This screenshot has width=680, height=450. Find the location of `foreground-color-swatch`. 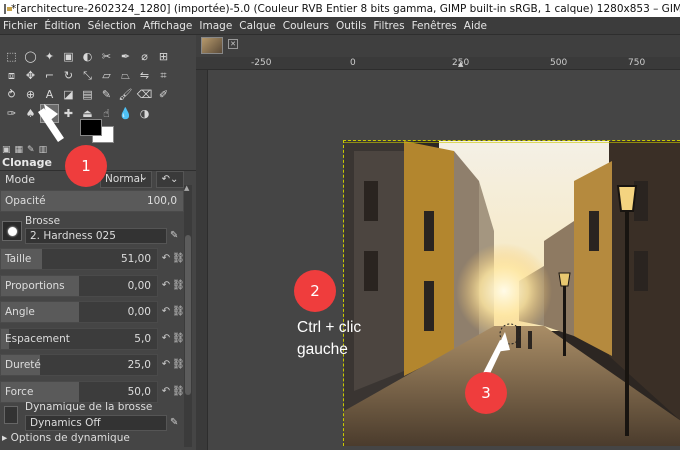

foreground-color-swatch is located at coordinates (91, 127).